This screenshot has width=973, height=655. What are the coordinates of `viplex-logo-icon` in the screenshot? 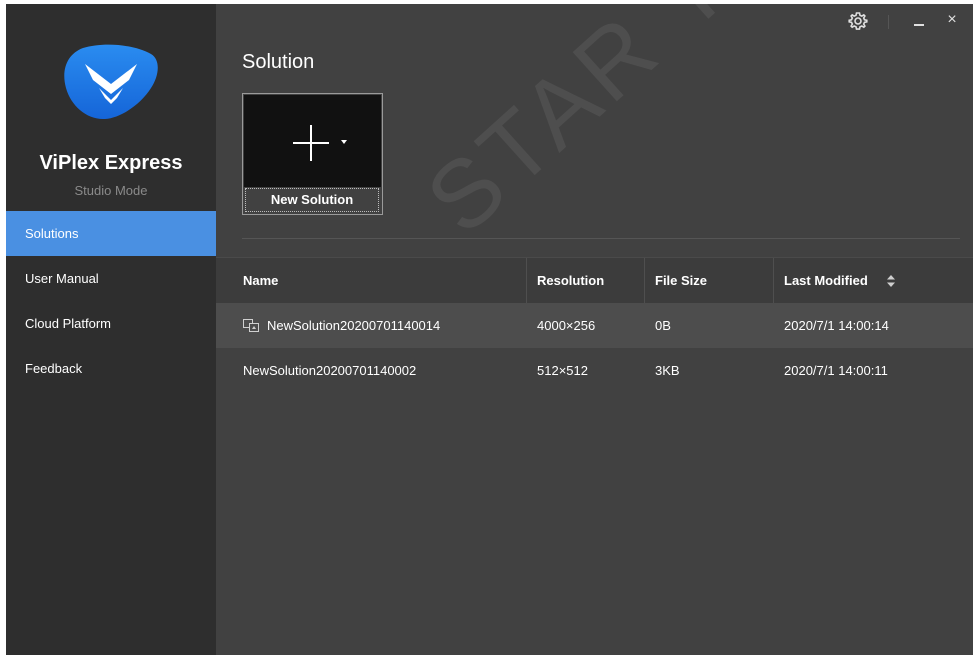 It's located at (111, 82).